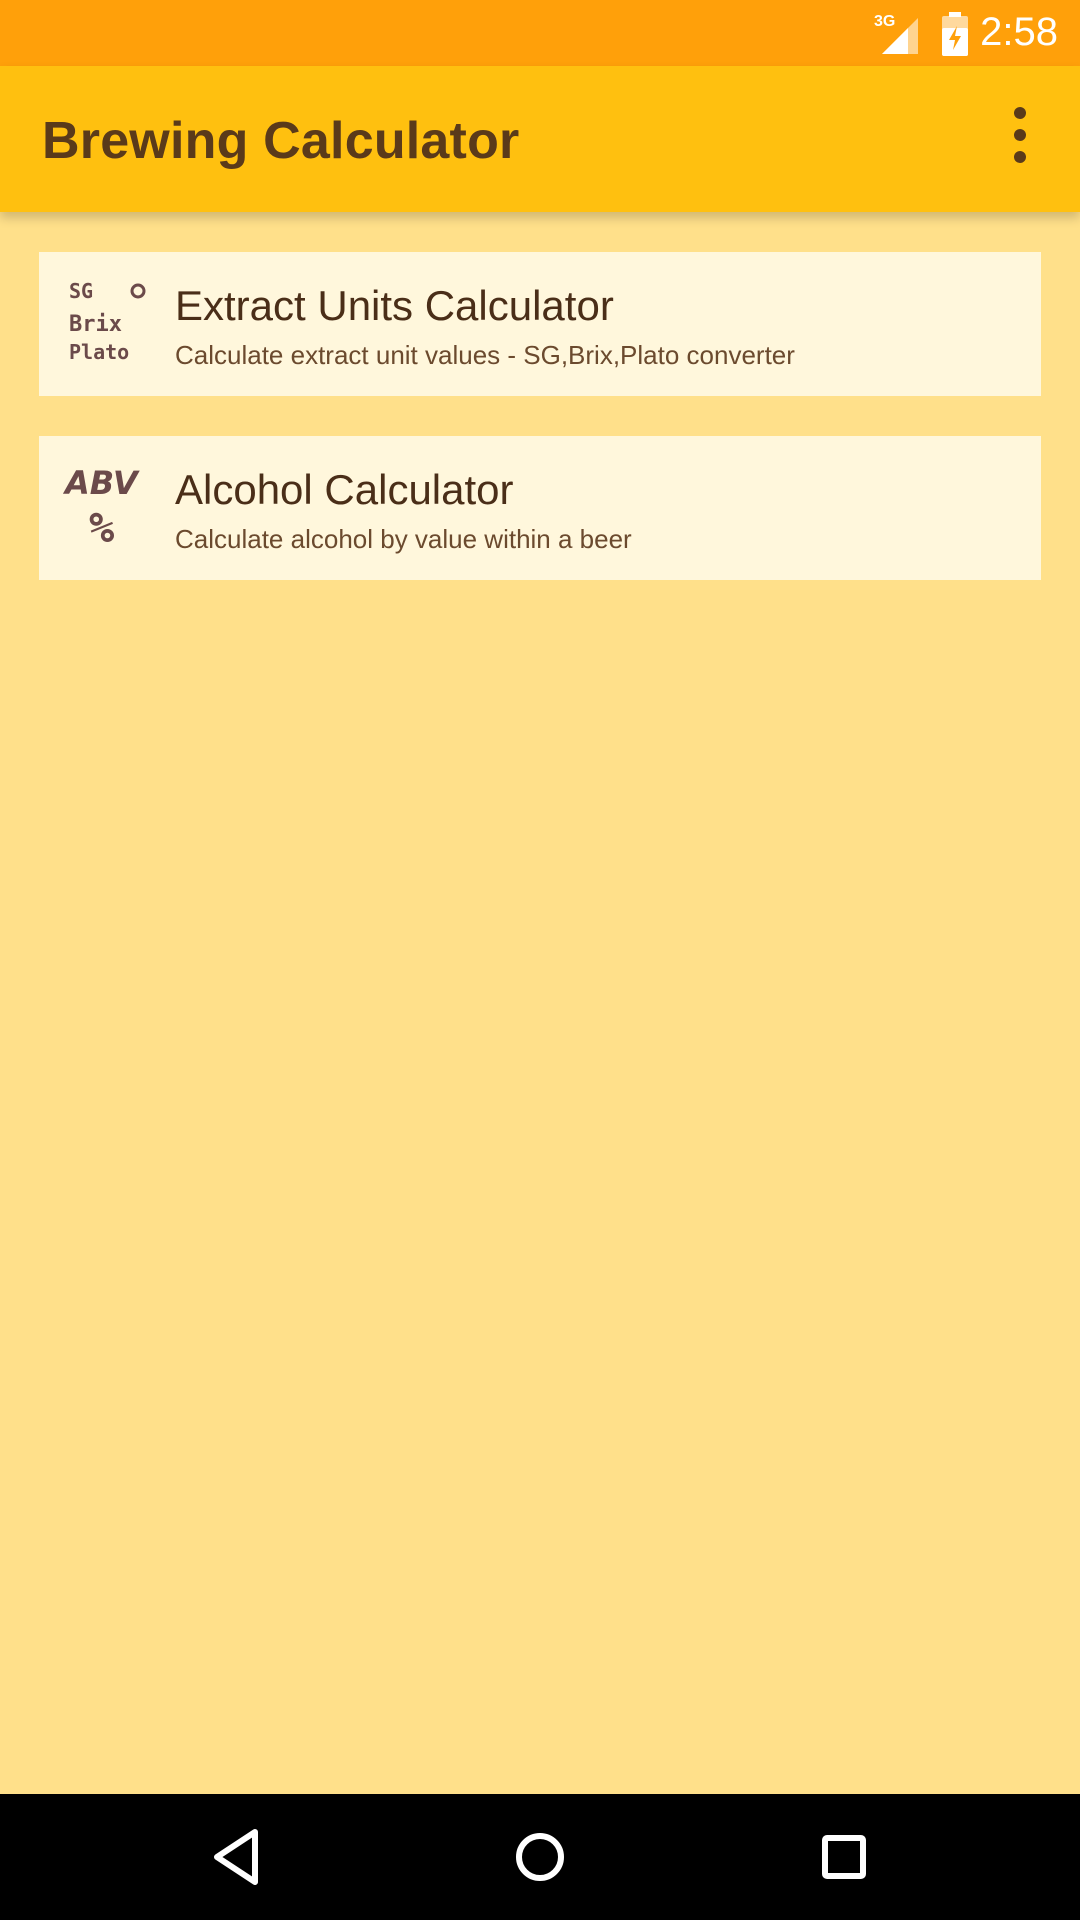 The height and width of the screenshot is (1920, 1080). What do you see at coordinates (281, 141) in the screenshot?
I see `app-title: Brewing Calculator` at bounding box center [281, 141].